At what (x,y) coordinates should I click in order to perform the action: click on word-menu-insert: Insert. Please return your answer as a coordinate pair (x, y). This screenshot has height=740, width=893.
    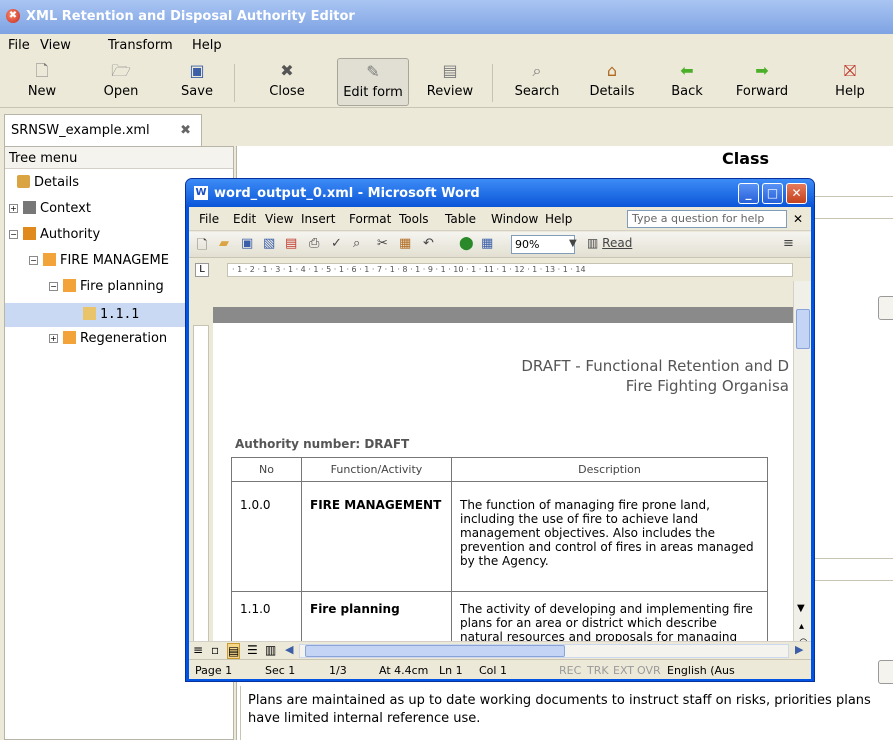
    Looking at the image, I should click on (318, 219).